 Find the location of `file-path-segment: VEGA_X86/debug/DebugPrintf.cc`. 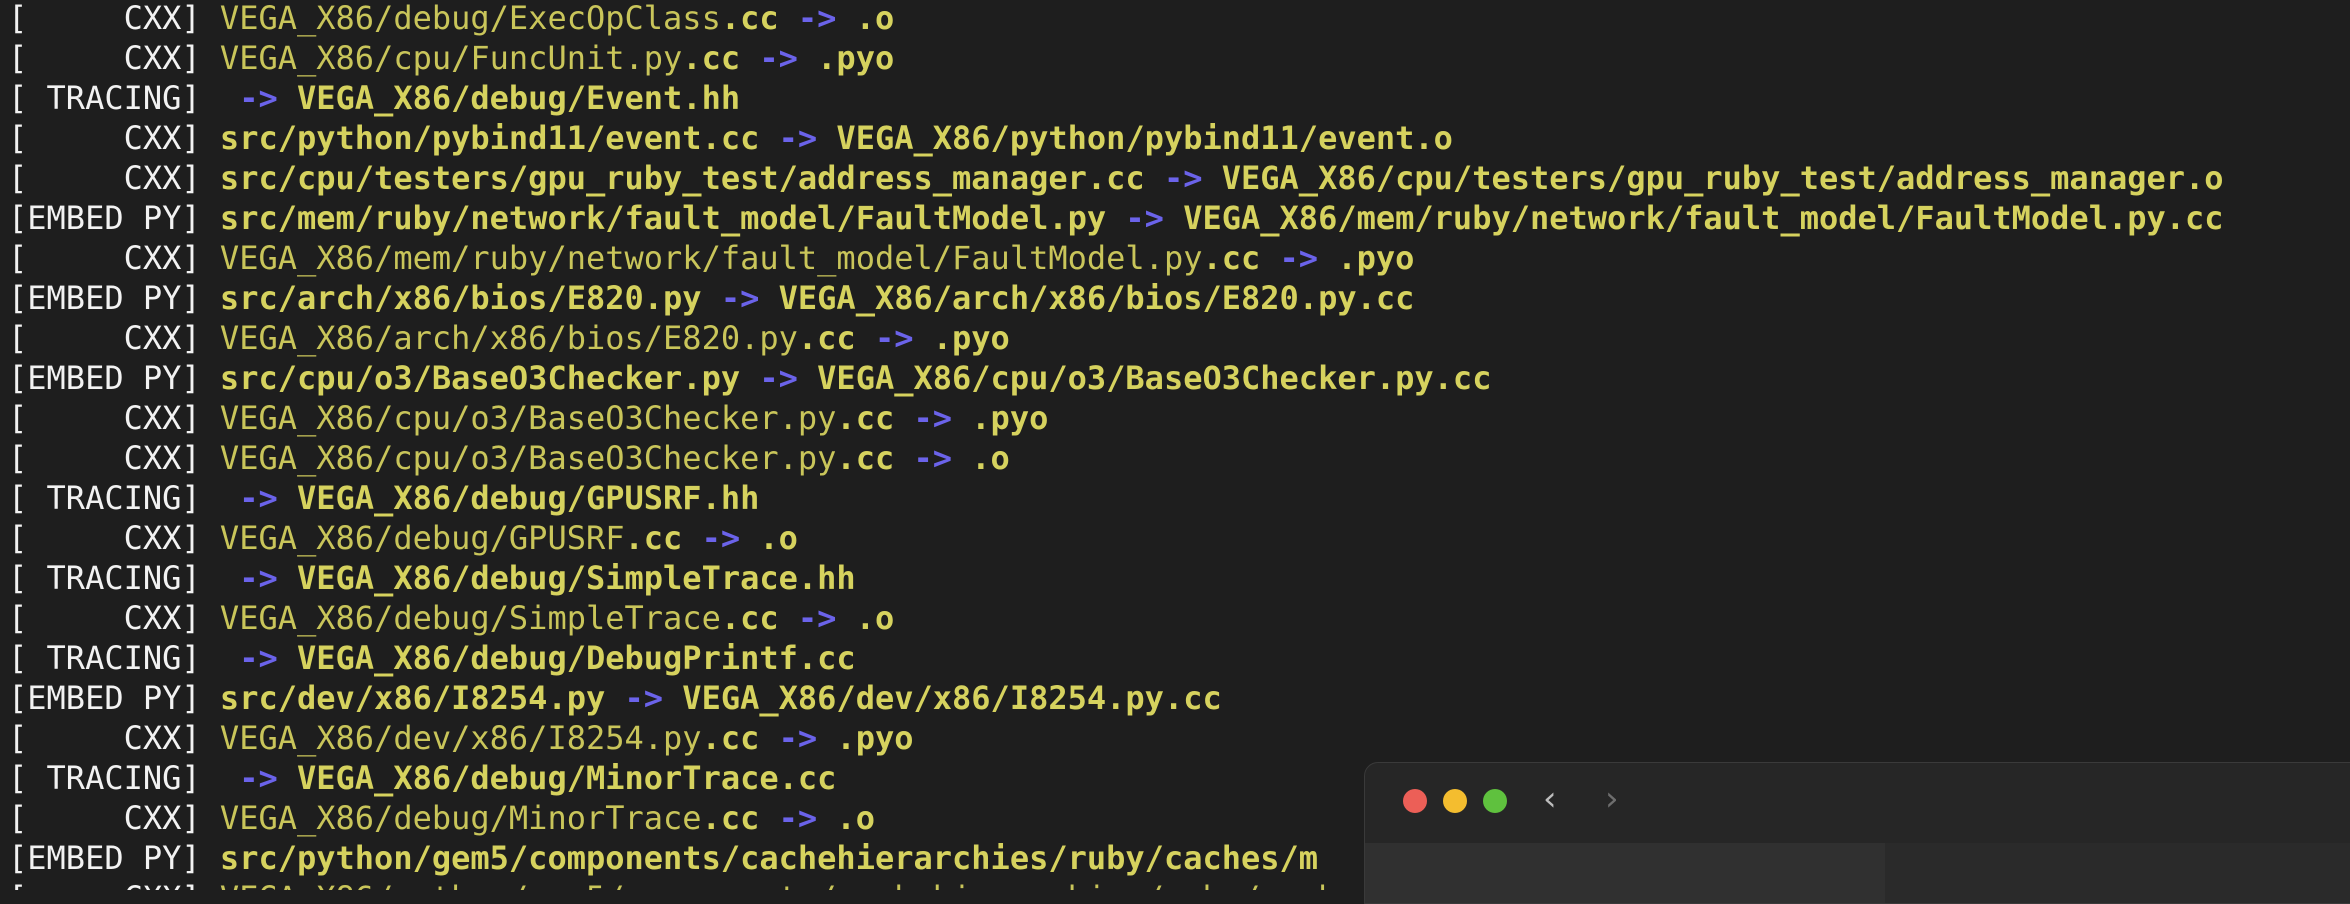

file-path-segment: VEGA_X86/debug/DebugPrintf.cc is located at coordinates (576, 658).